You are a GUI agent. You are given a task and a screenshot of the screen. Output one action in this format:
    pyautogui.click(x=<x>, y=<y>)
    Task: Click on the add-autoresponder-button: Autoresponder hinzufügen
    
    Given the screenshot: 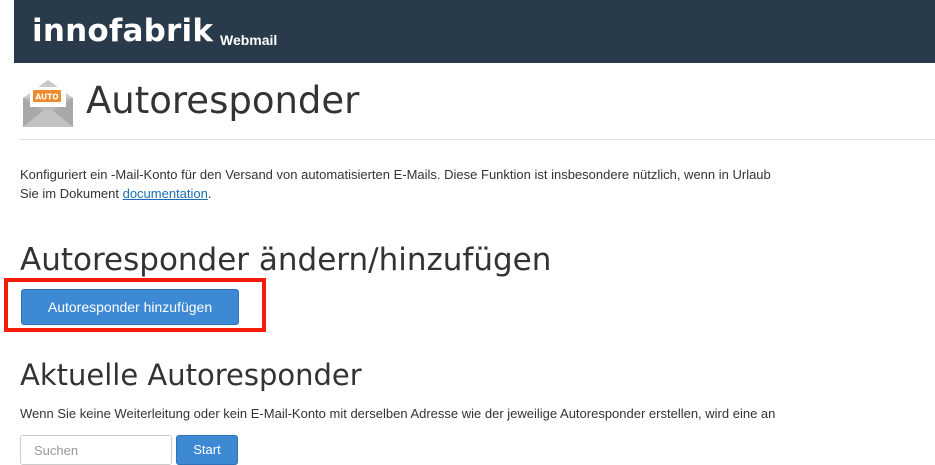 What is the action you would take?
    pyautogui.click(x=130, y=307)
    